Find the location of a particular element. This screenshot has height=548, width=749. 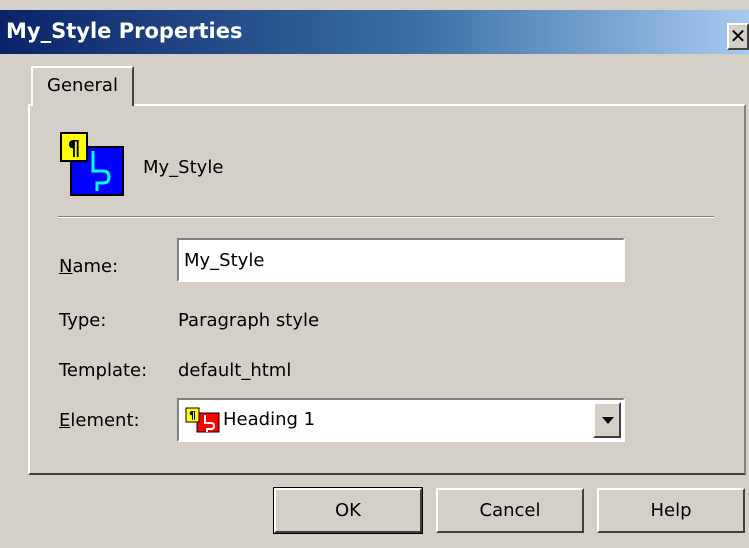

window-title: My_Style Properties is located at coordinates (124, 31).